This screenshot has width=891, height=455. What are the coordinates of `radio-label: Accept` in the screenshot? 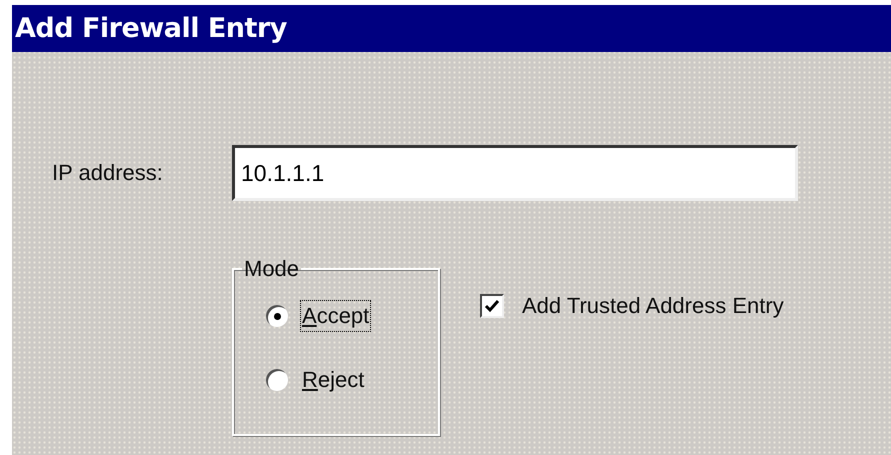 It's located at (336, 316).